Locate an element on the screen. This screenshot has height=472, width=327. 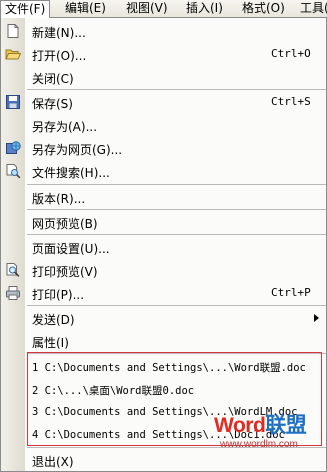
shortcut-label: Ctrl+O is located at coordinates (291, 53).